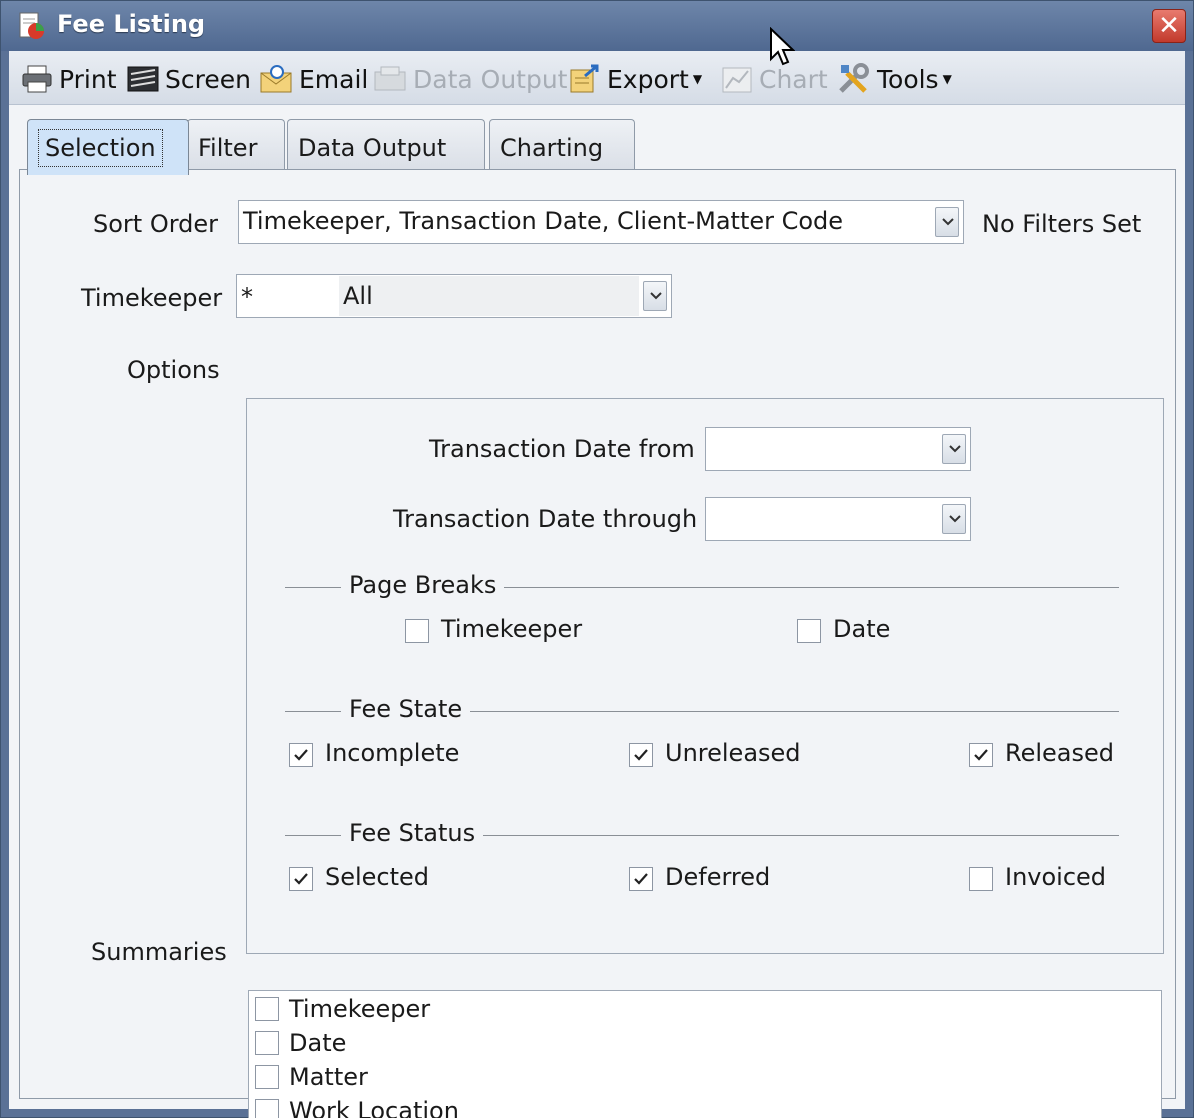 This screenshot has width=1194, height=1118. What do you see at coordinates (377, 877) in the screenshot?
I see `fee-status-selected-label: Selected` at bounding box center [377, 877].